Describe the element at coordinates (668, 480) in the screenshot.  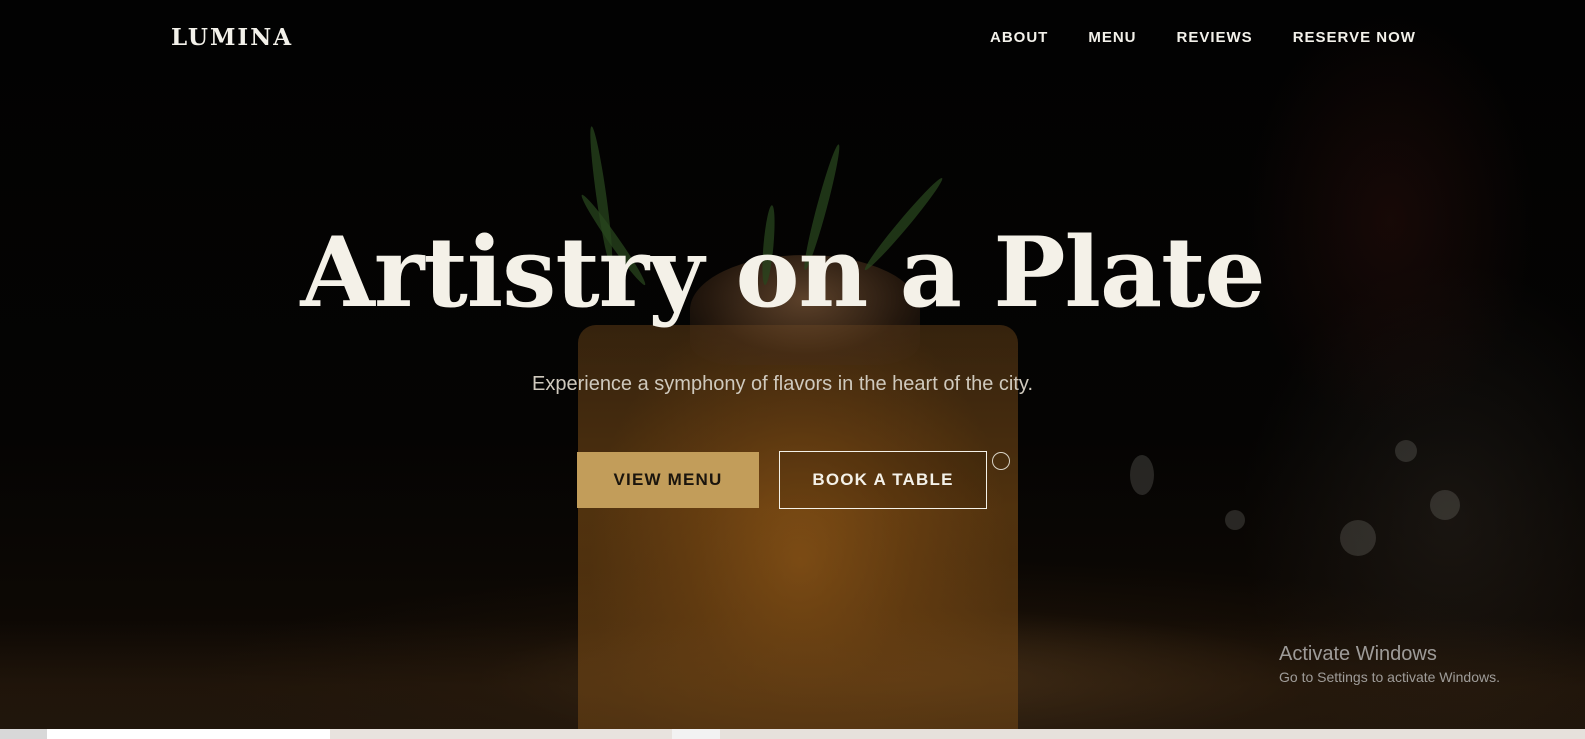
I see `view-menu-button: VIEW MENU` at that location.